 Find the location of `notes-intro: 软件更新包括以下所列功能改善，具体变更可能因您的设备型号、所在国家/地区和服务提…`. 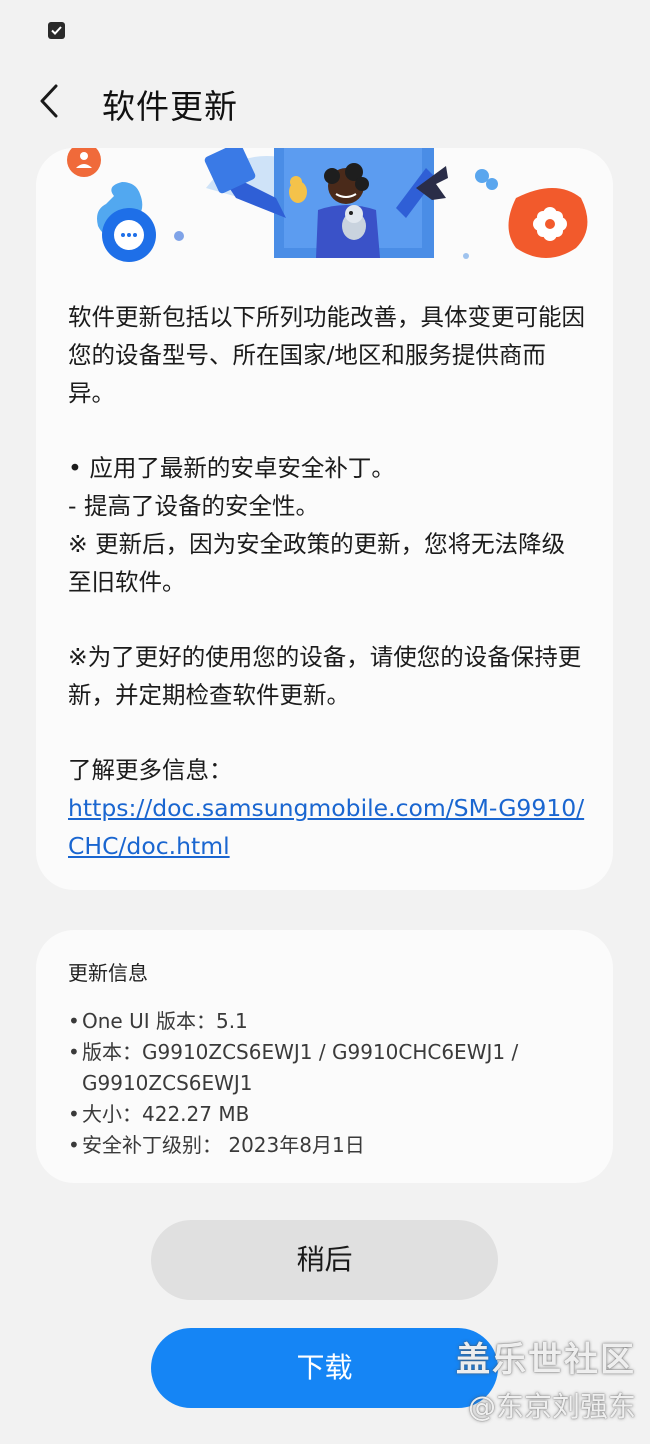

notes-intro: 软件更新包括以下所列功能改善，具体变更可能因您的设备型号、所在国家/地区和服务提… is located at coordinates (326, 355).